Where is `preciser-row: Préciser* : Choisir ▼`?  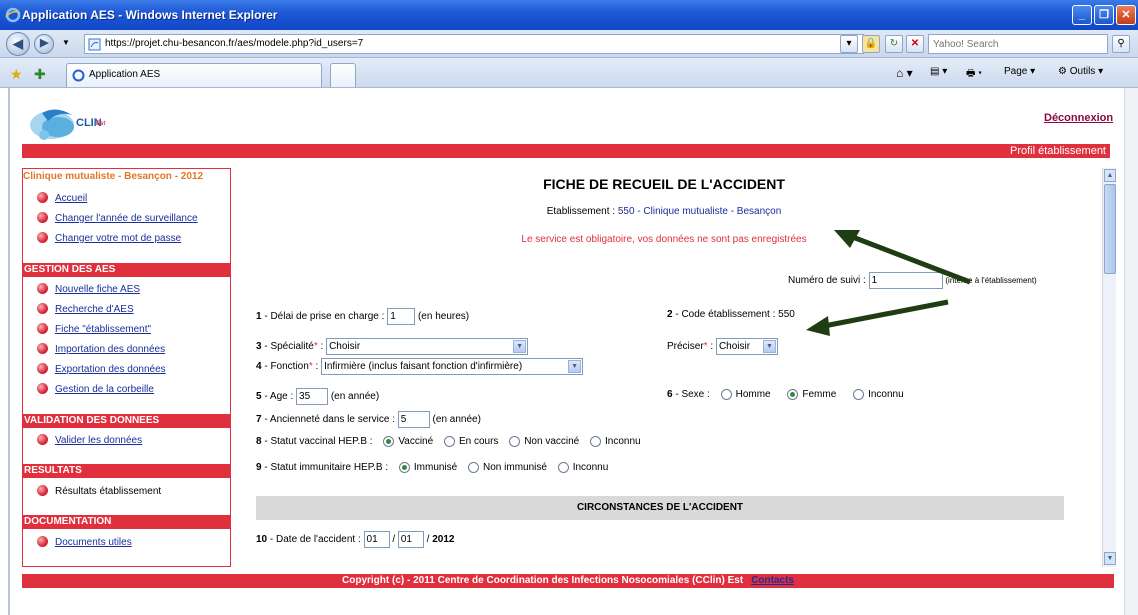
preciser-row: Préciser* : Choisir ▼ is located at coordinates (722, 346).